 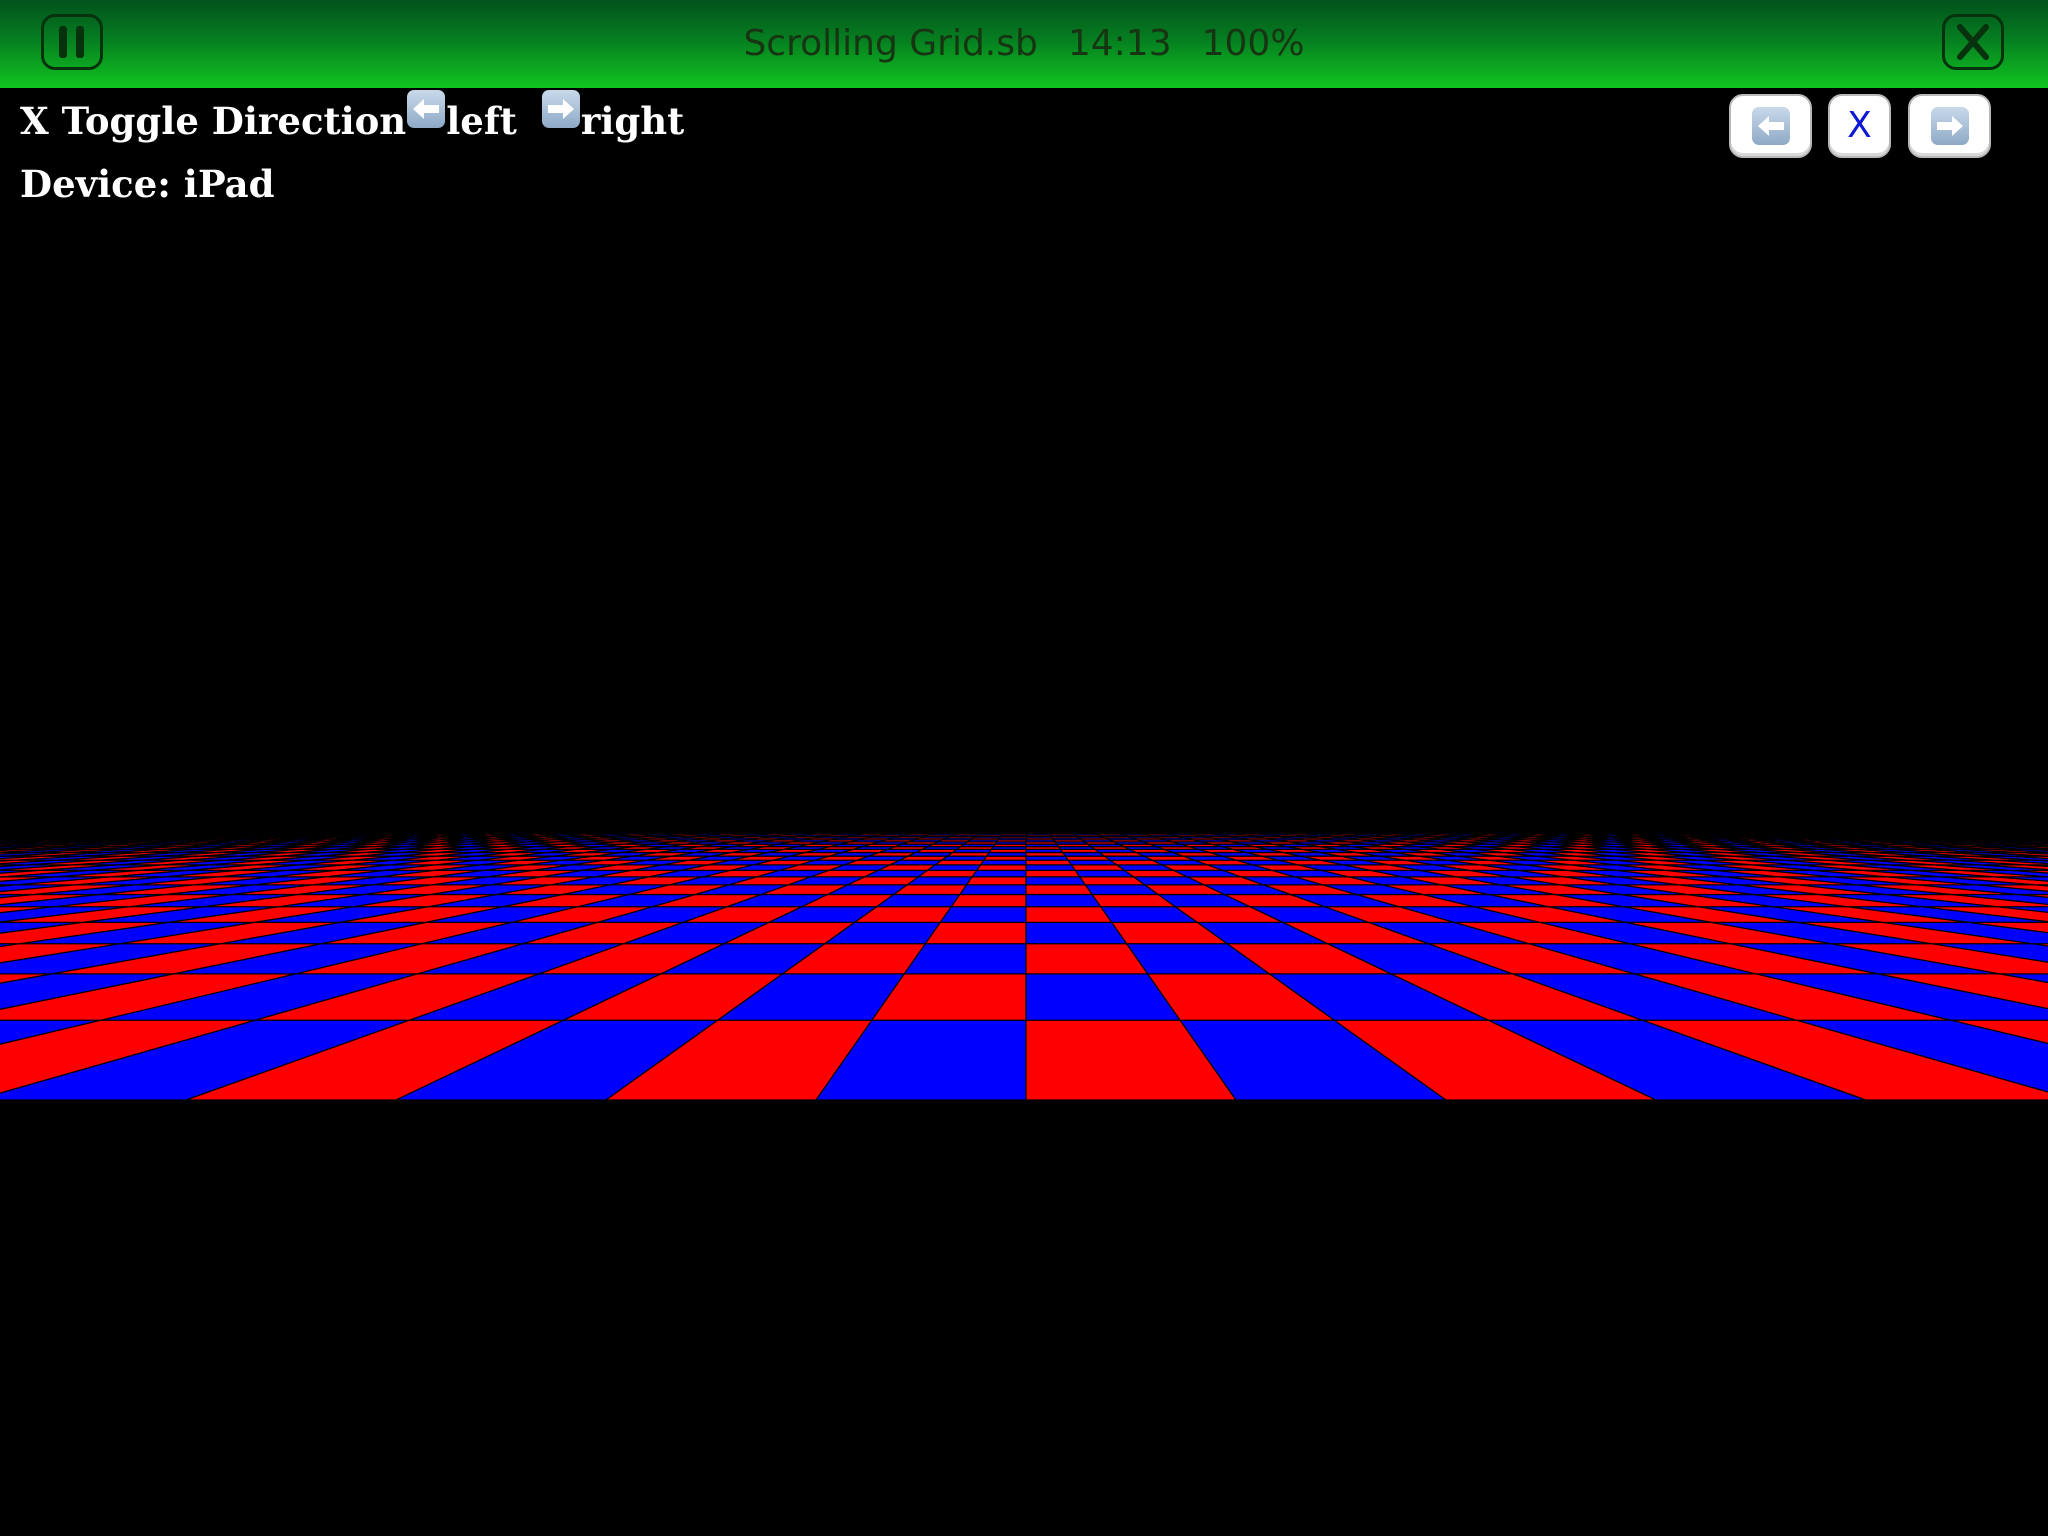 I want to click on close-icon, so click(x=1973, y=42).